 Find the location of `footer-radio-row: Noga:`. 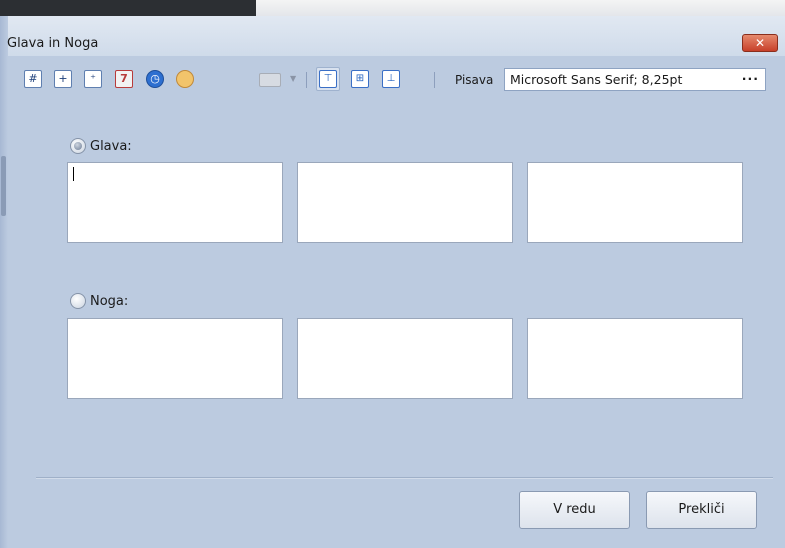

footer-radio-row: Noga: is located at coordinates (99, 301).